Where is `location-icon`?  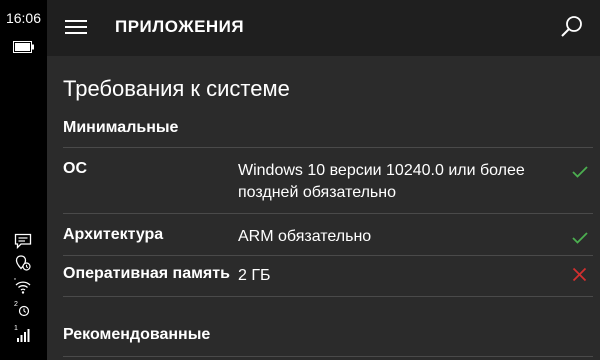
location-icon is located at coordinates (23, 263).